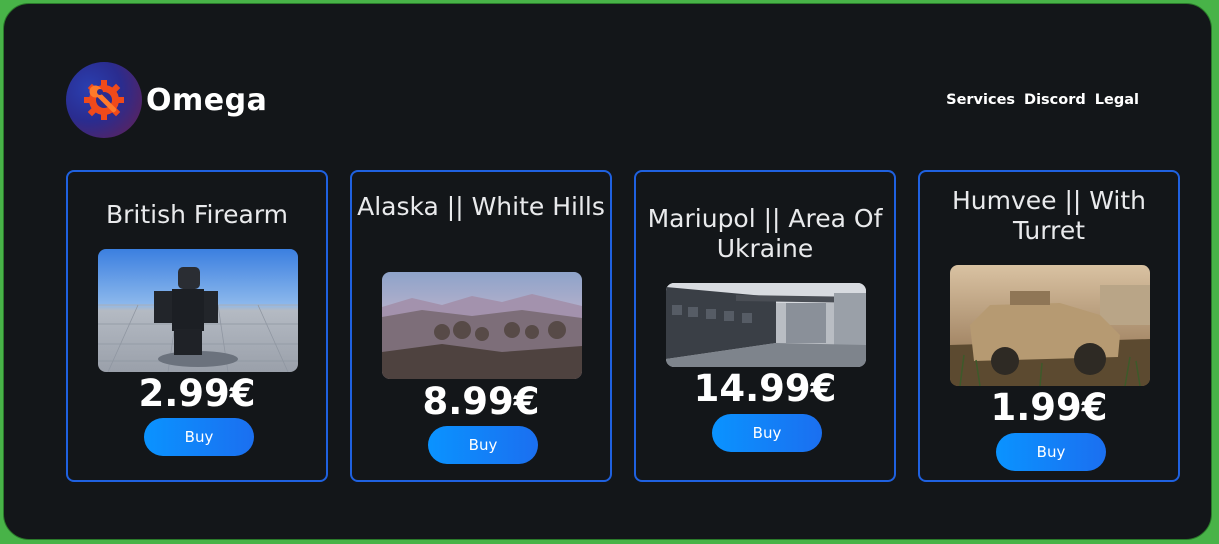 Image resolution: width=1219 pixels, height=544 pixels. Describe the element at coordinates (197, 393) in the screenshot. I see `product-price: 2.99€` at that location.